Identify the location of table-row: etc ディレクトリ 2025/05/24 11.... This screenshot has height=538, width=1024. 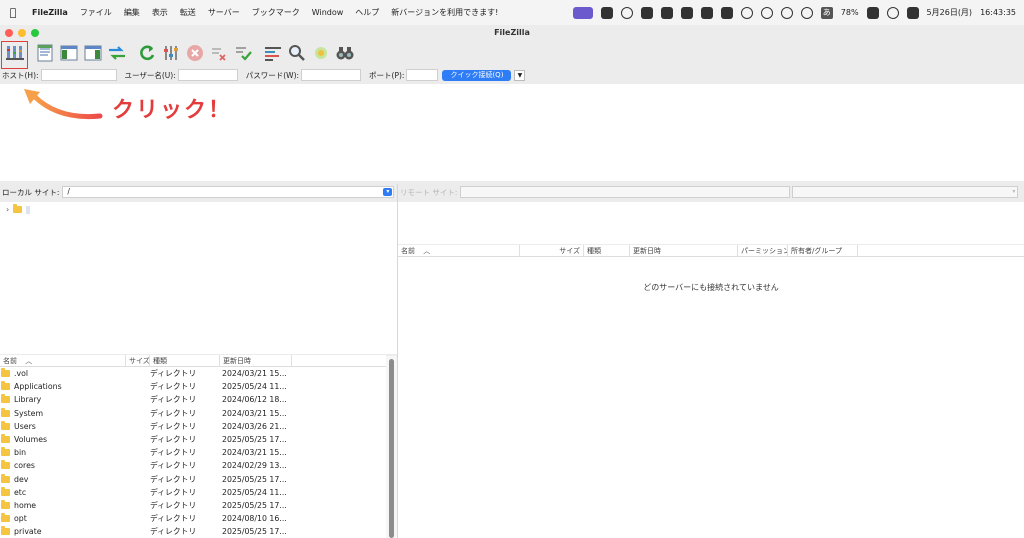
(193, 492).